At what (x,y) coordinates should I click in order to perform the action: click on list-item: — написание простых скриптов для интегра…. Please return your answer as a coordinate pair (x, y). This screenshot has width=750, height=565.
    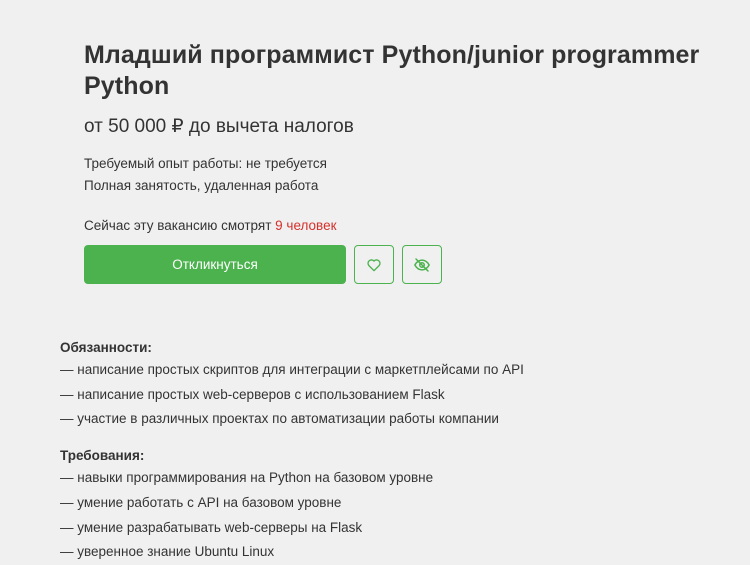
    Looking at the image, I should click on (292, 369).